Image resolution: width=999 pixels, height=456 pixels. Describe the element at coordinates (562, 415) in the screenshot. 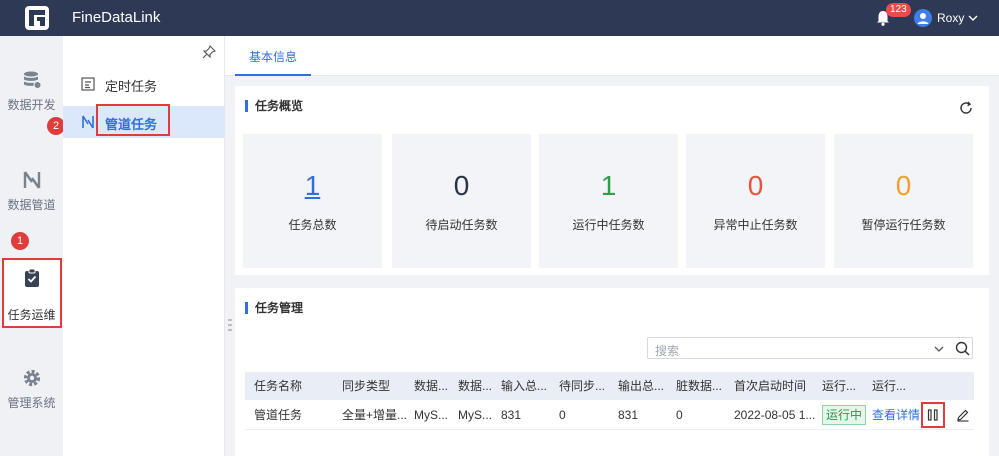

I see `pending-sync-cell: 0` at that location.